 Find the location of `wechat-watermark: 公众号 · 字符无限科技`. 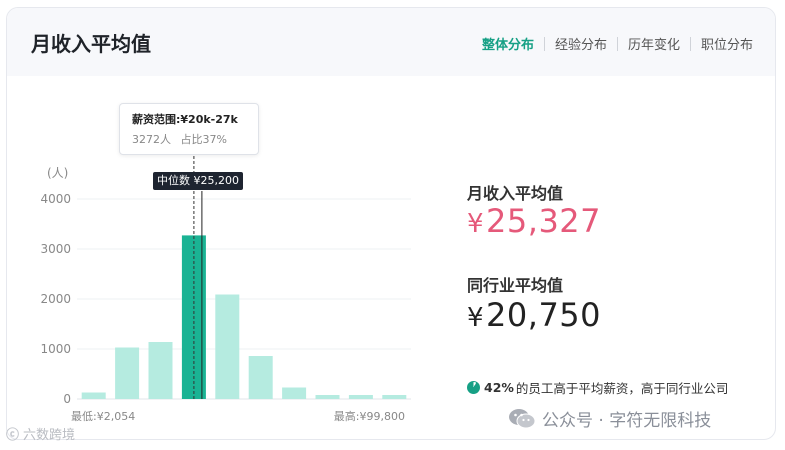

wechat-watermark: 公众号 · 字符无限科技 is located at coordinates (609, 418).